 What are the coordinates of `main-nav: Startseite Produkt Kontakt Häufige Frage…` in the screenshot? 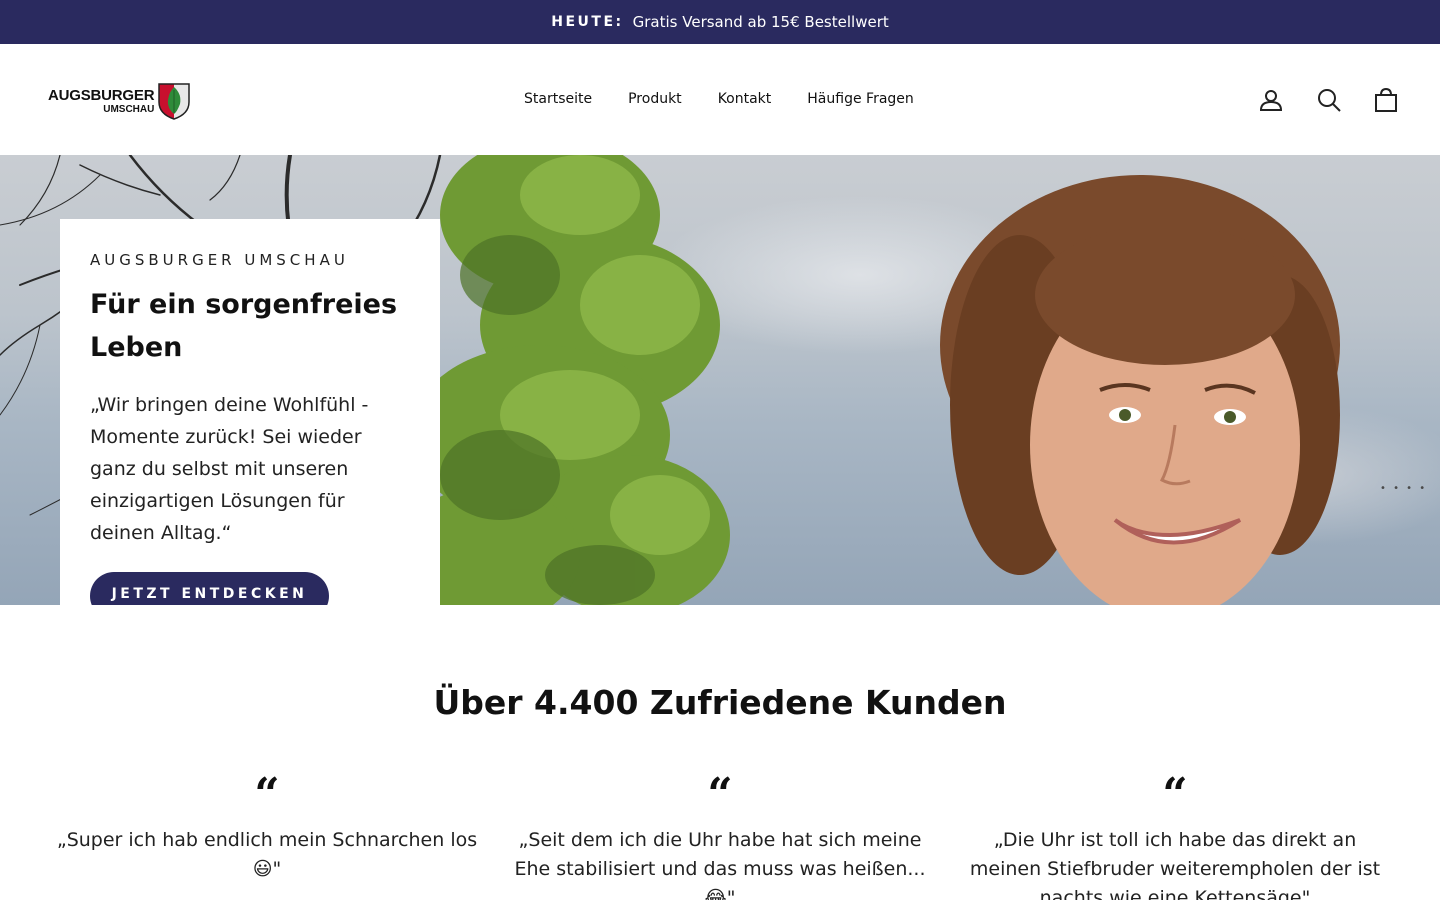 It's located at (719, 99).